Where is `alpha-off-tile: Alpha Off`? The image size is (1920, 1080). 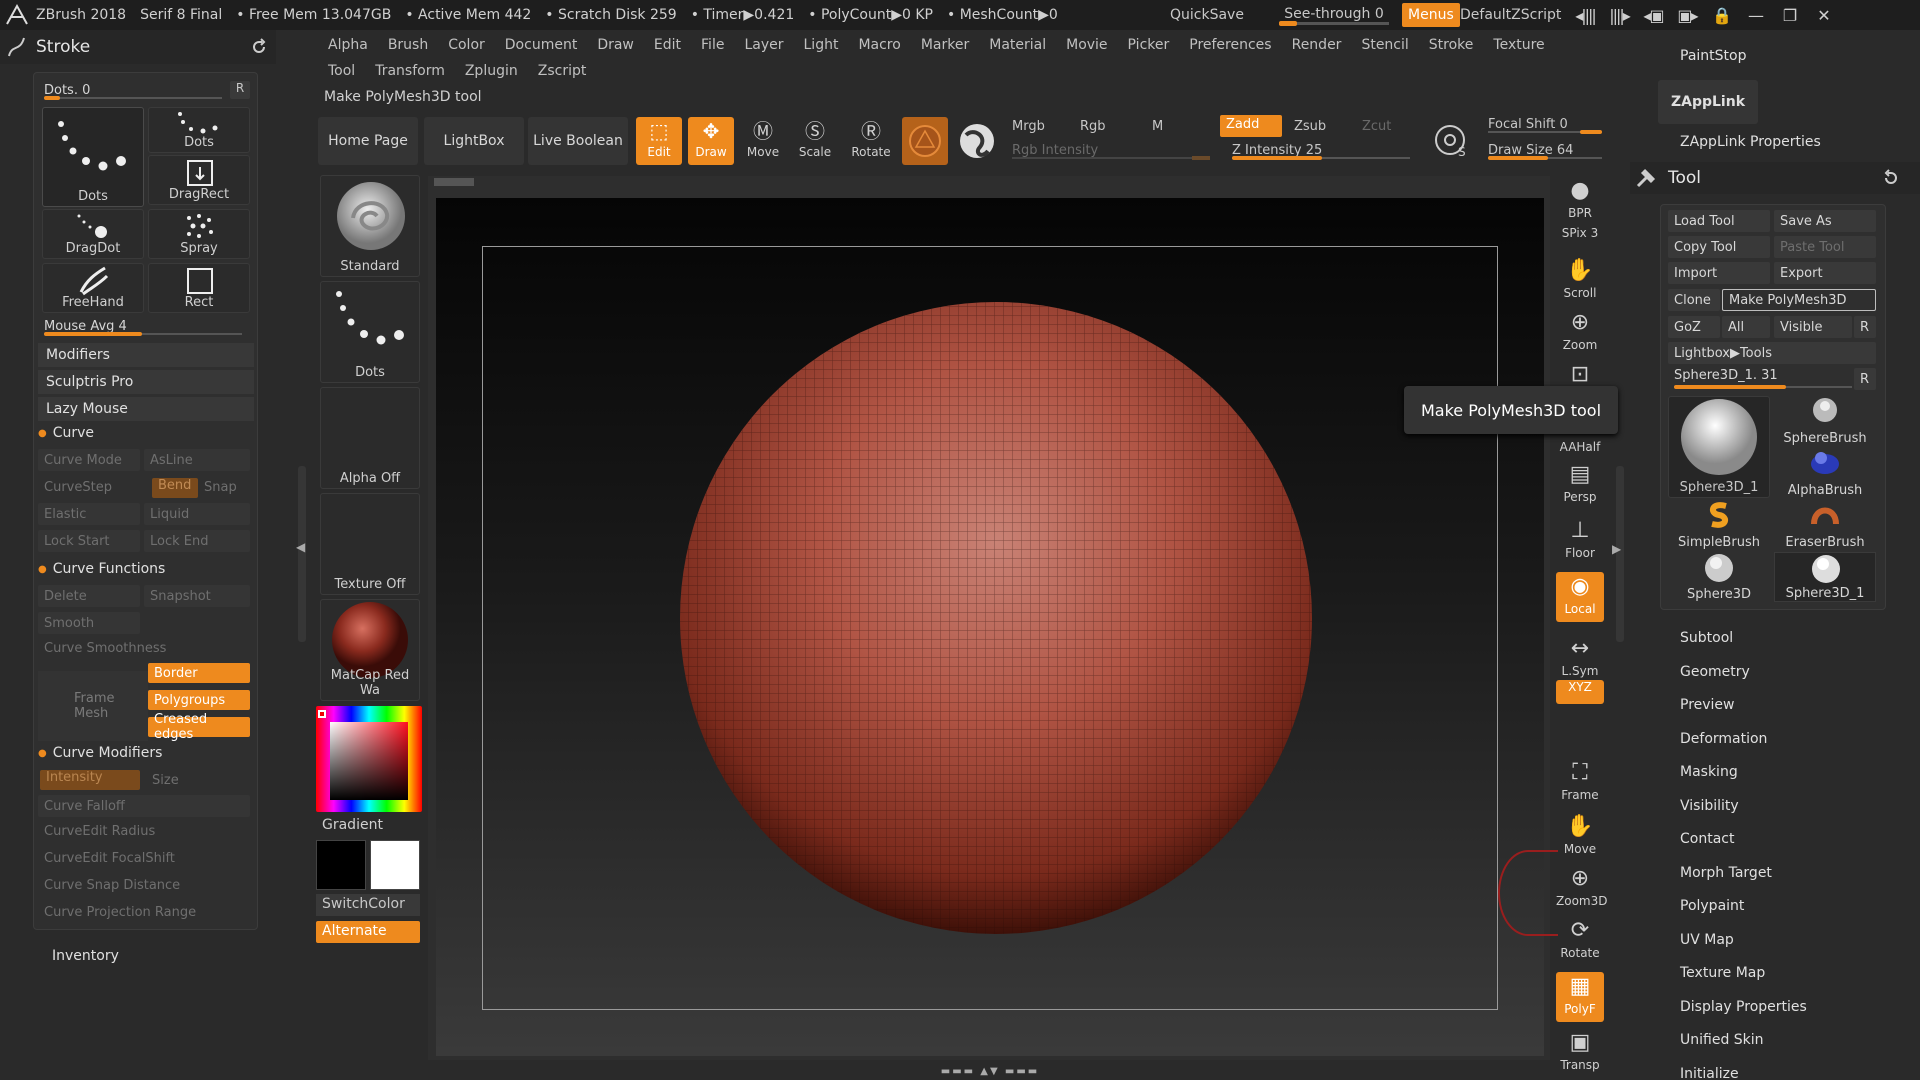
alpha-off-tile: Alpha Off is located at coordinates (370, 438).